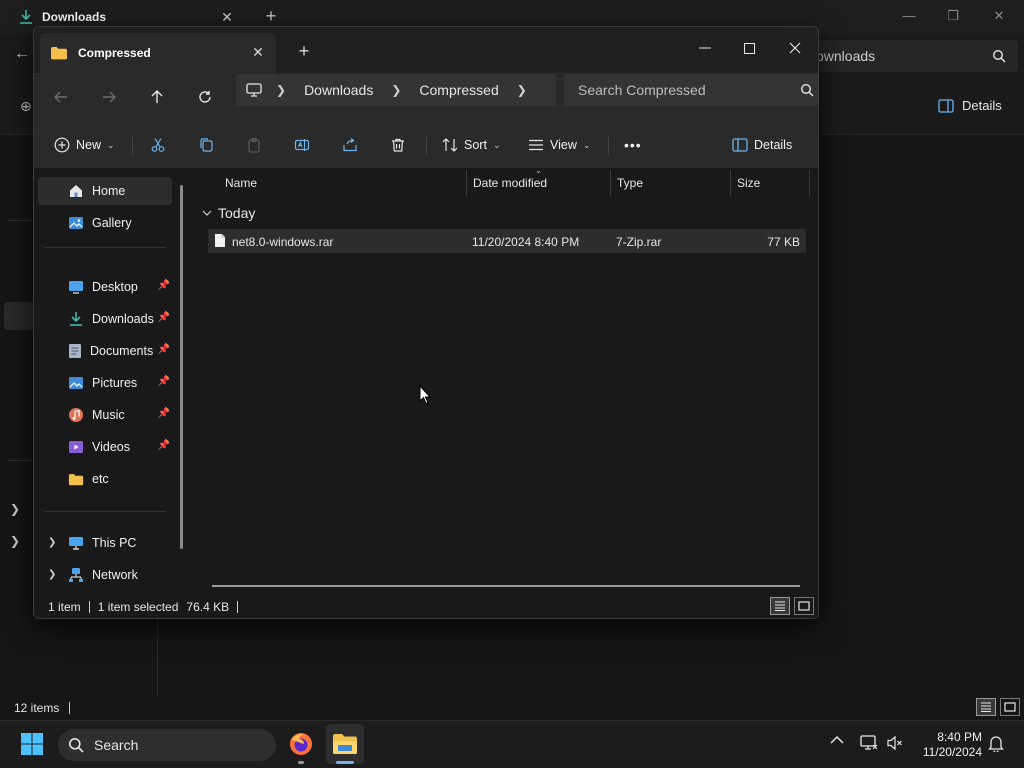  Describe the element at coordinates (748, 183) in the screenshot. I see `column-header-size: Size` at that location.